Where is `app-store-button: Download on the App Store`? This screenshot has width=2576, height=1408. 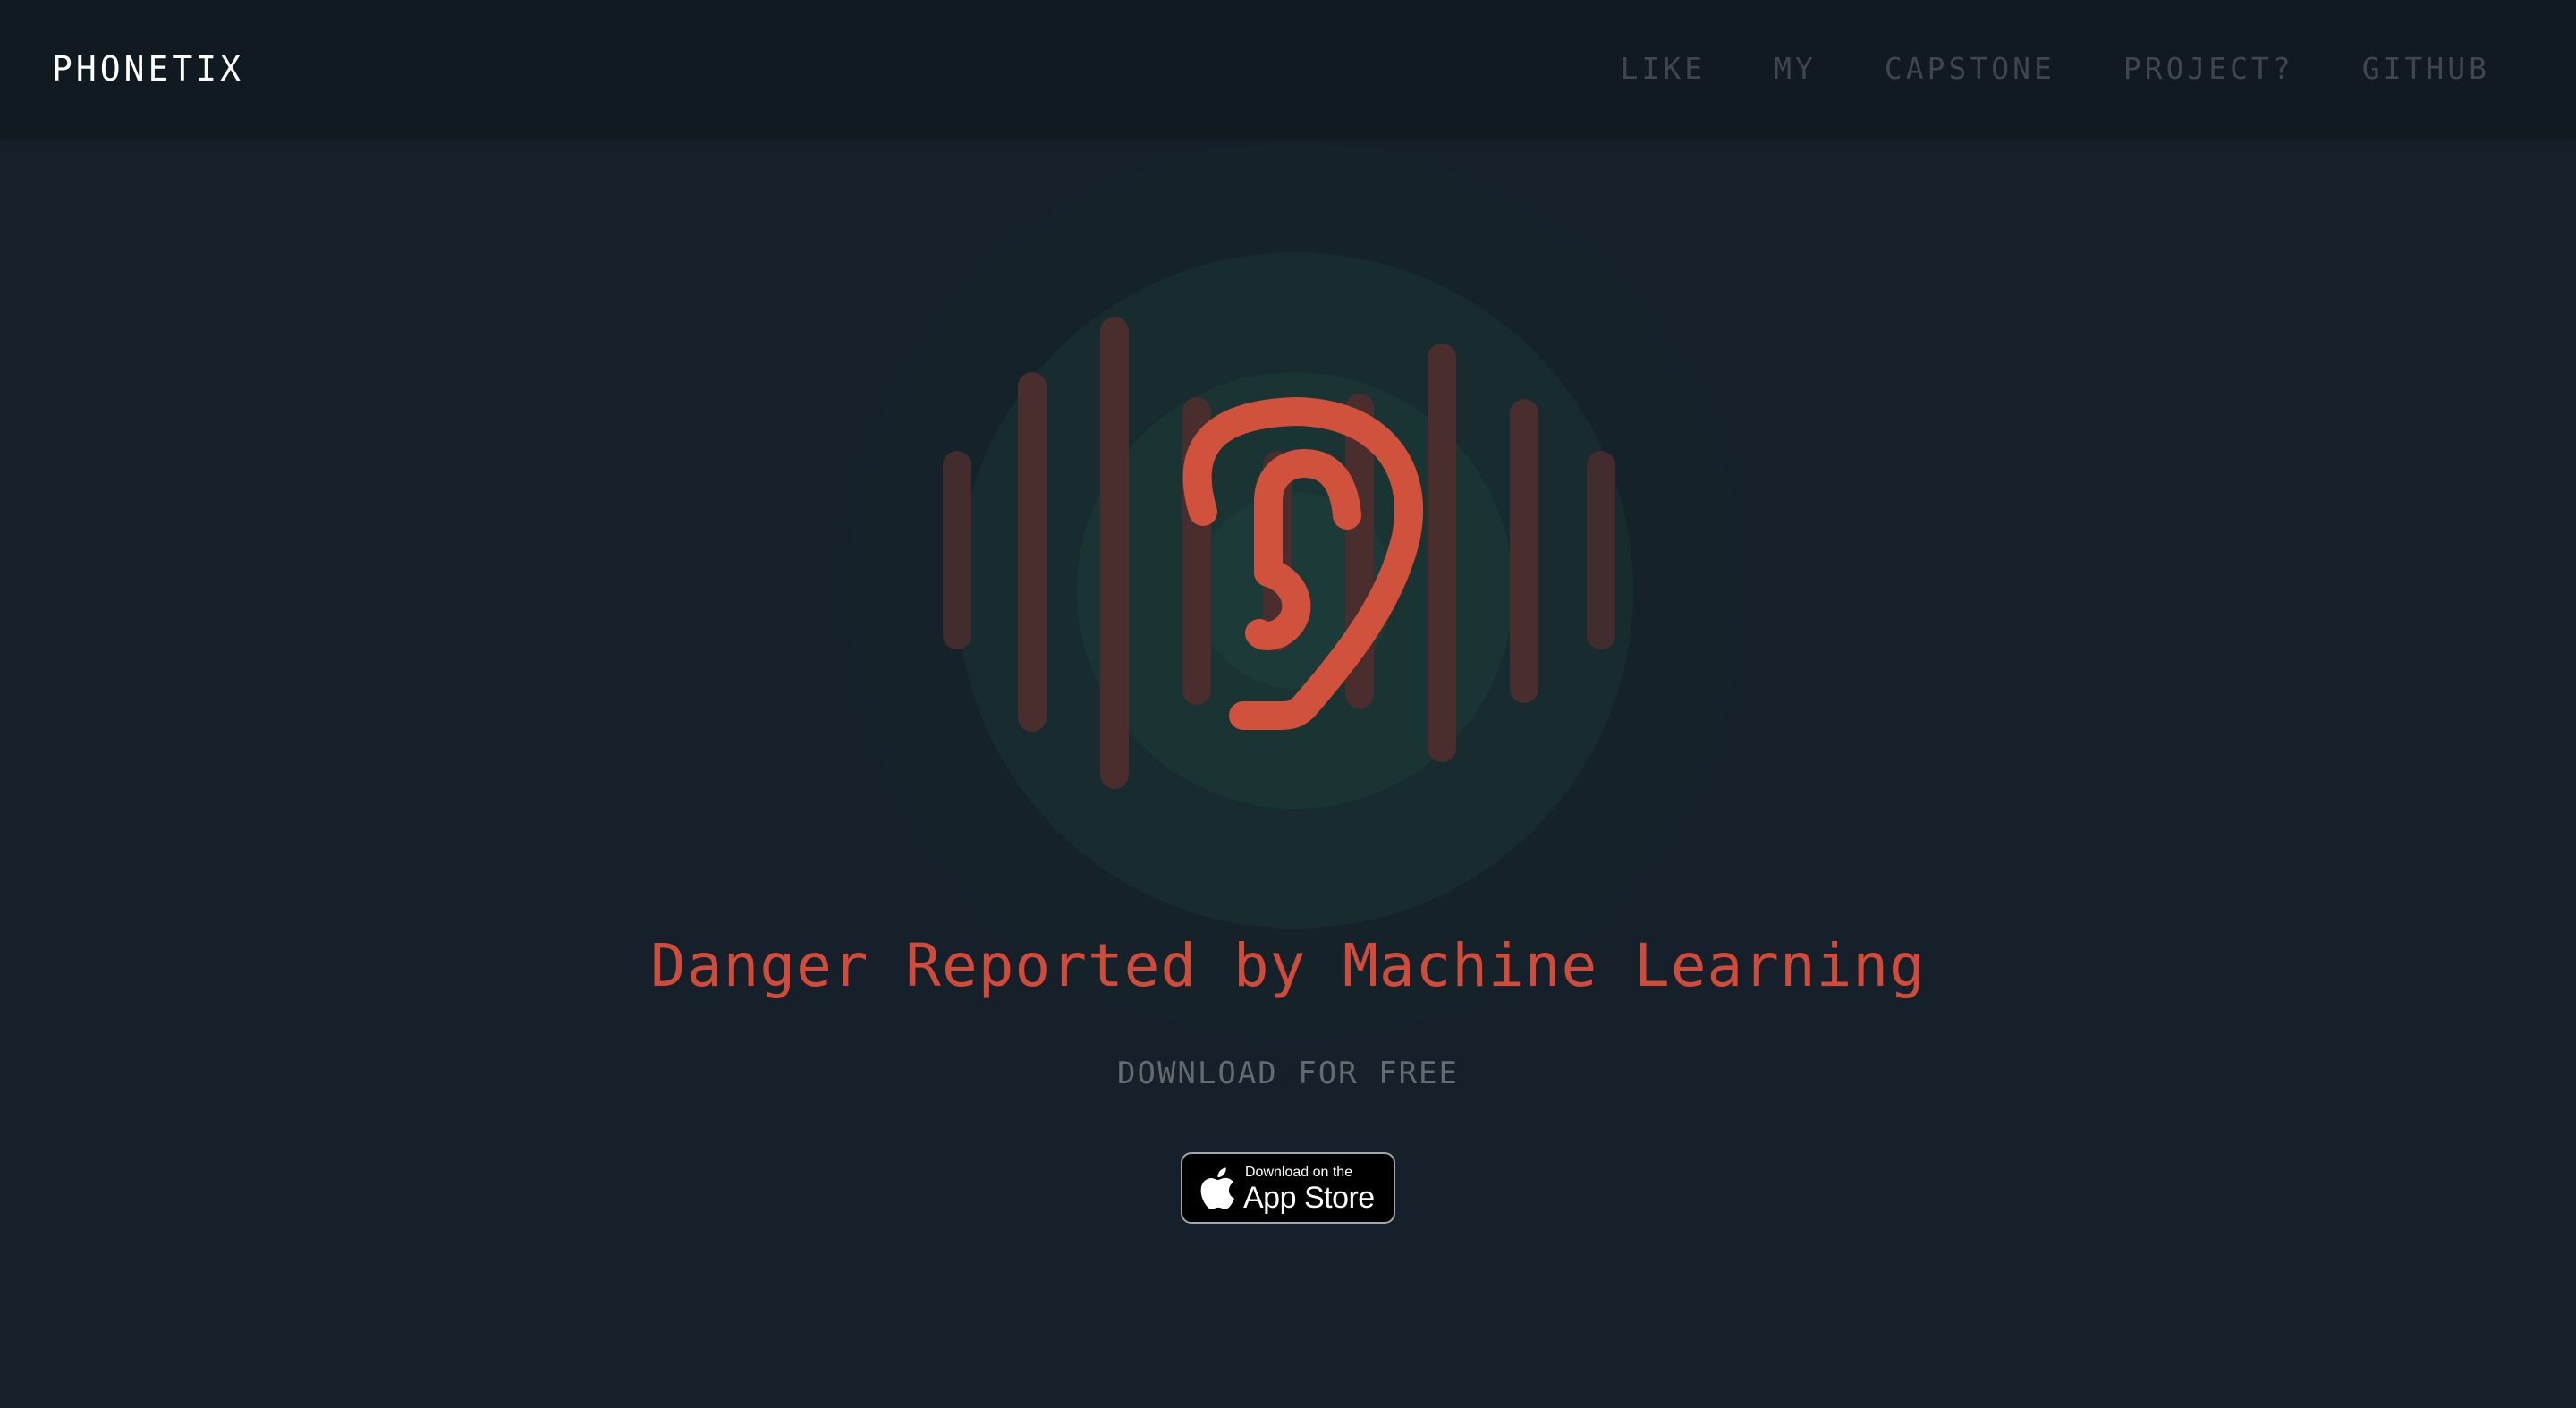 app-store-button: Download on the App Store is located at coordinates (1288, 1188).